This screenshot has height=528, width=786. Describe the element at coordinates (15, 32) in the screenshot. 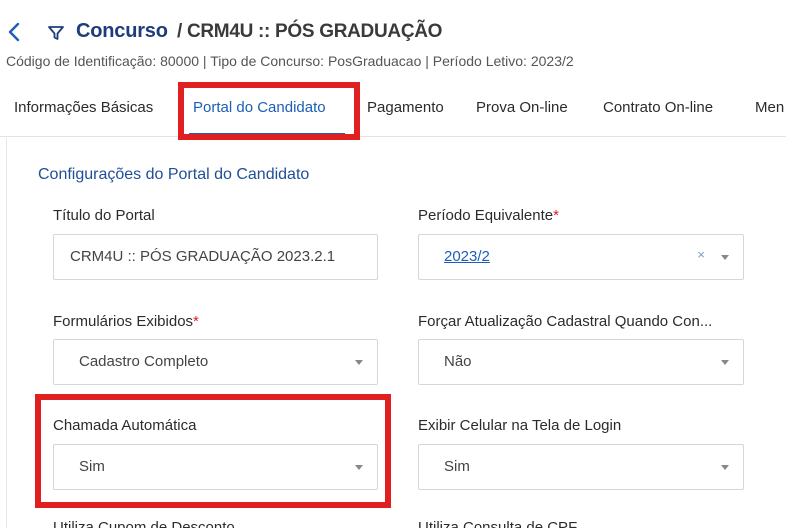

I see `chevron-left-icon` at that location.